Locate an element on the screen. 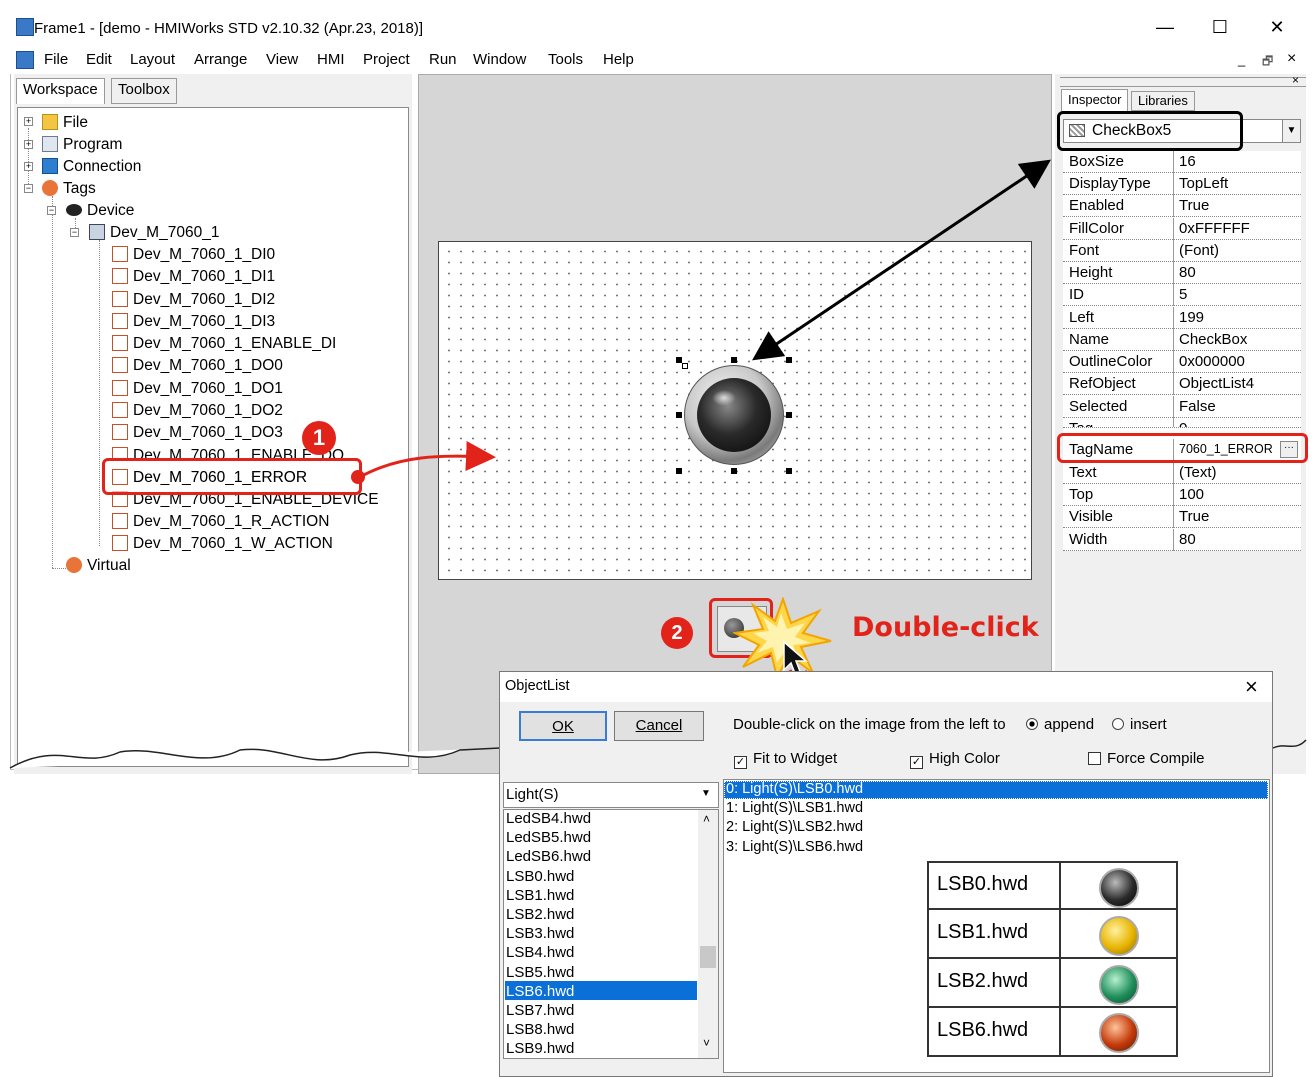 The image size is (1313, 1077). legend-name: LSB2.hwd is located at coordinates (983, 981).